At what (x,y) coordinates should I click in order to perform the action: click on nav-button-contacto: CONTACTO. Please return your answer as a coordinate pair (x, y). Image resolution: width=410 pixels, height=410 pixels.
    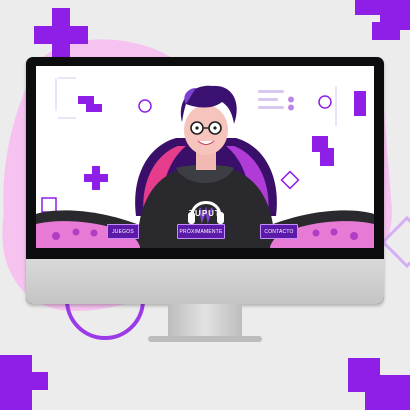
    Looking at the image, I should click on (279, 231).